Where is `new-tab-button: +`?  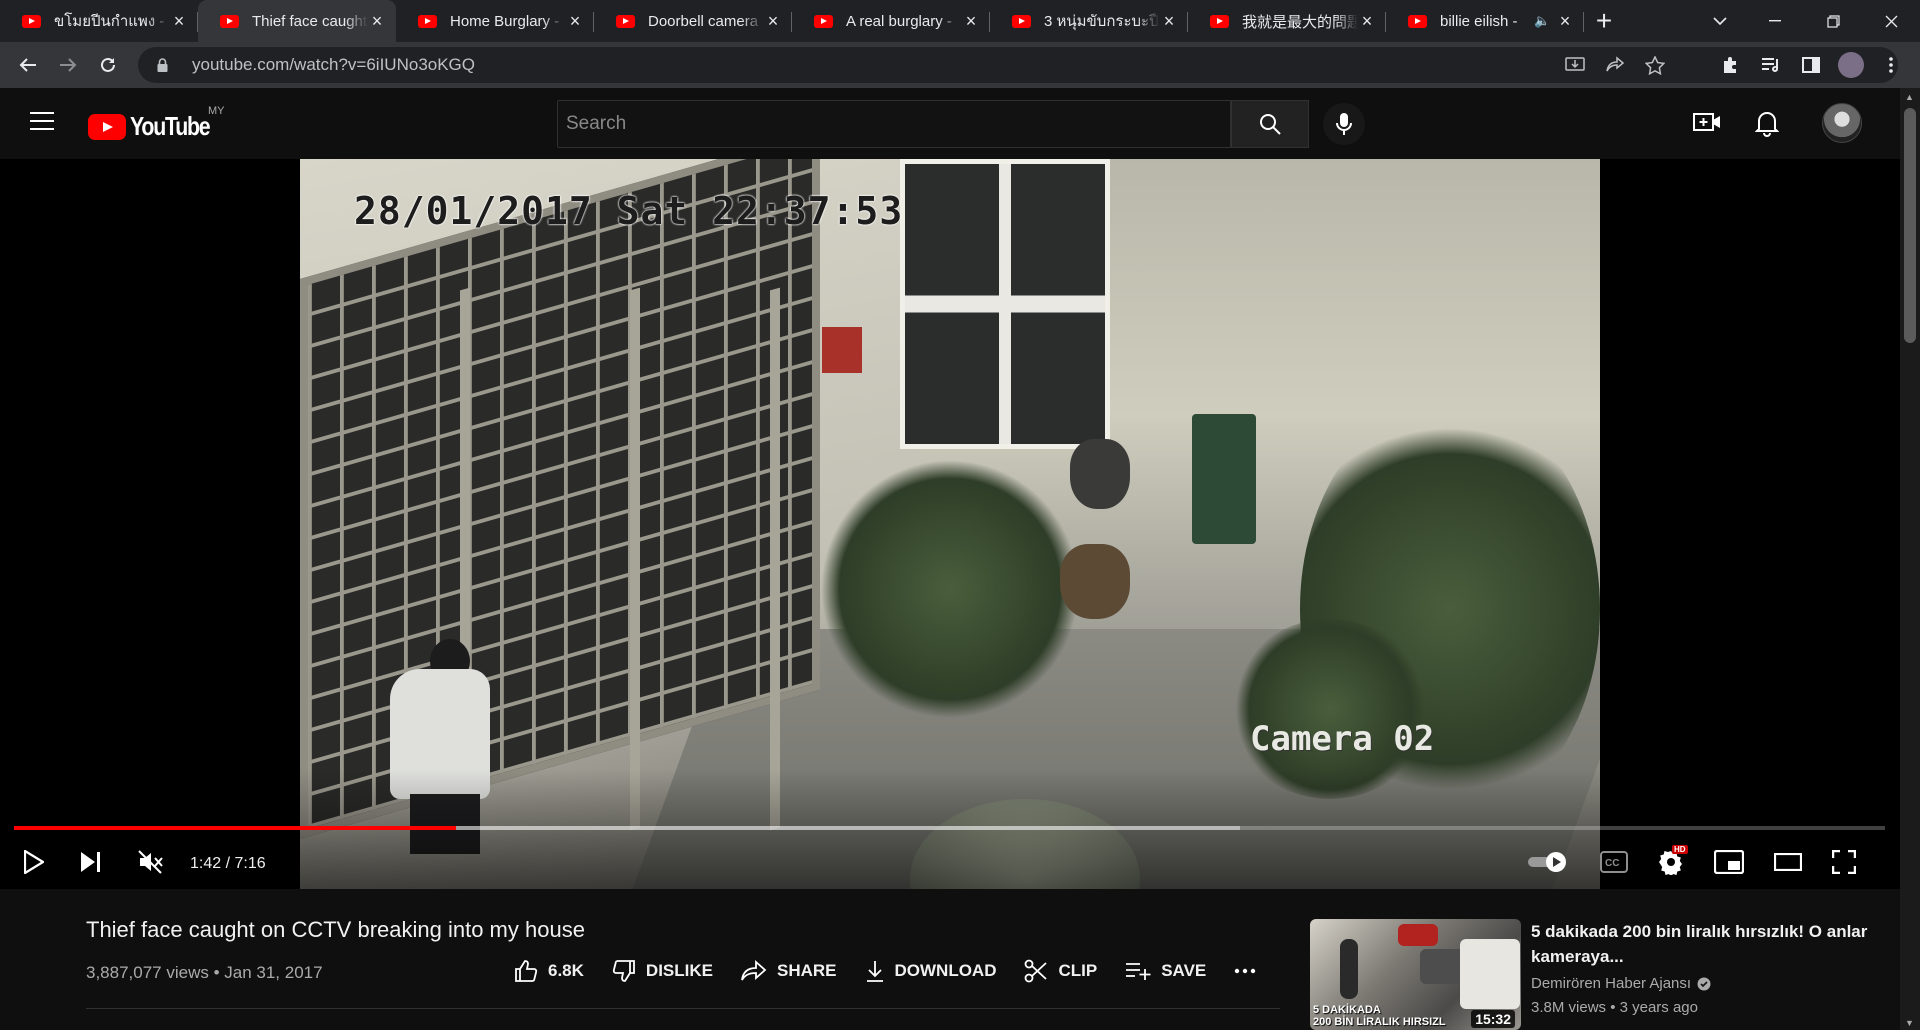 new-tab-button: + is located at coordinates (1604, 21).